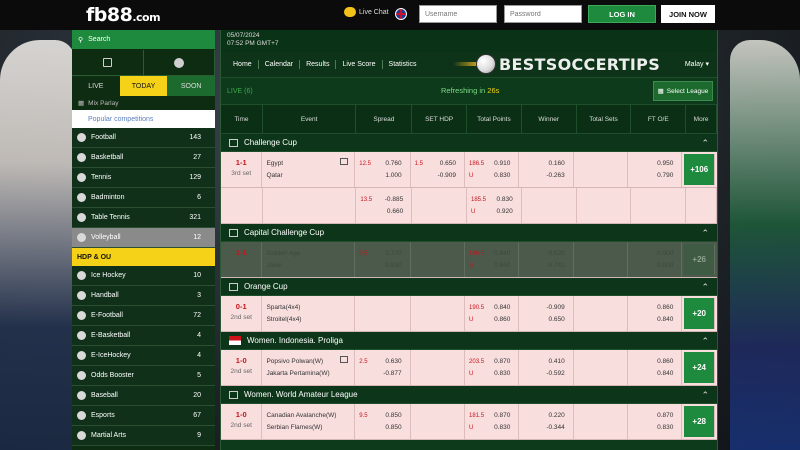 The height and width of the screenshot is (450, 800). Describe the element at coordinates (382, 266) in the screenshot. I see `spread-odds-2: 0.930` at that location.